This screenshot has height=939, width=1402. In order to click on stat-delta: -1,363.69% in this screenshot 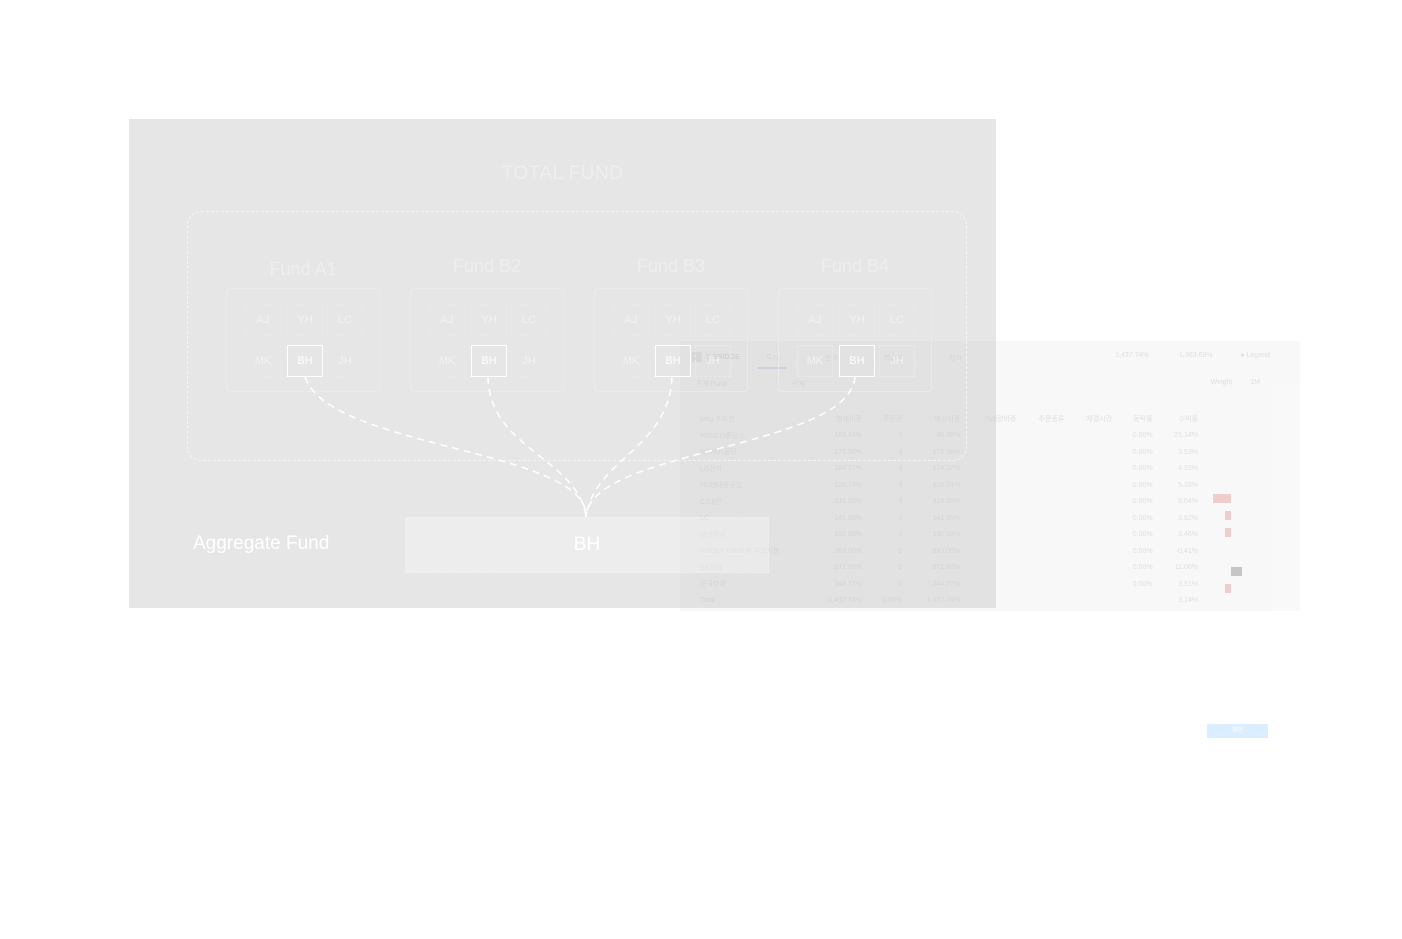, I will do `click(1194, 355)`.